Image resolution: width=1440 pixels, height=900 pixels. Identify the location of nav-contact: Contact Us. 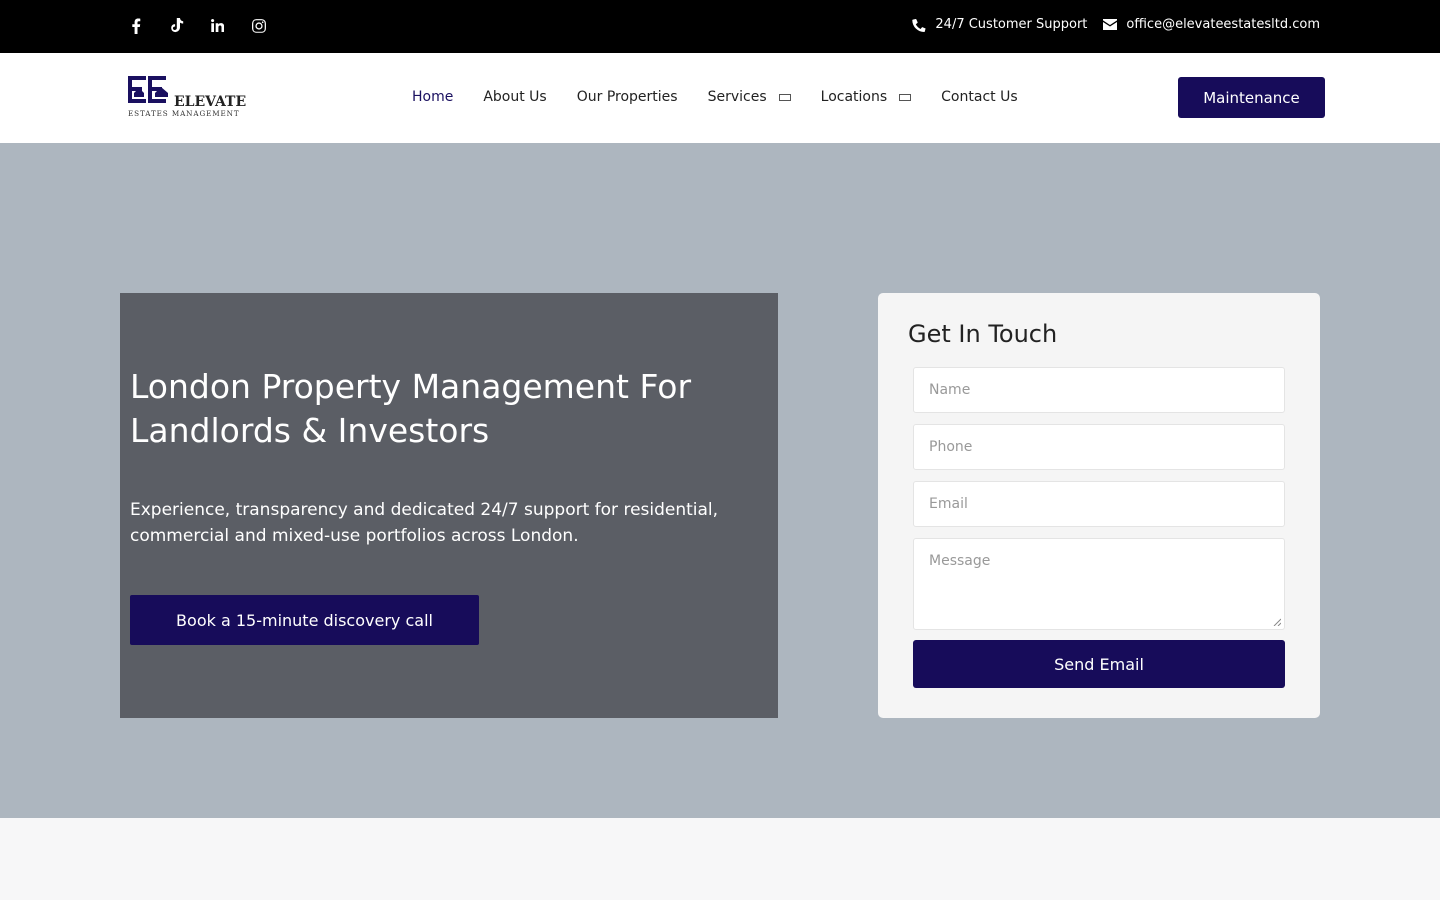
(979, 97).